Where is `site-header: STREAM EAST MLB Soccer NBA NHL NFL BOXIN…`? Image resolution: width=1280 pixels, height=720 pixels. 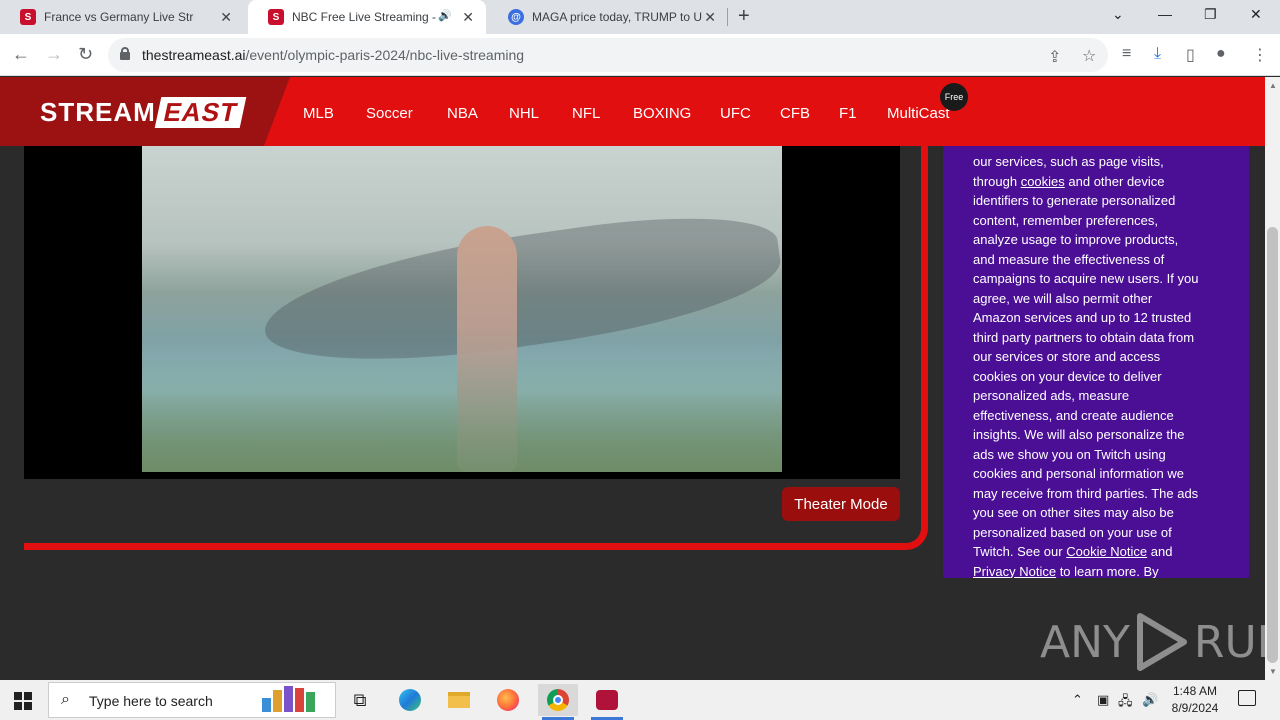
site-header: STREAM EAST MLB Soccer NBA NHL NFL BOXIN… is located at coordinates (632, 111).